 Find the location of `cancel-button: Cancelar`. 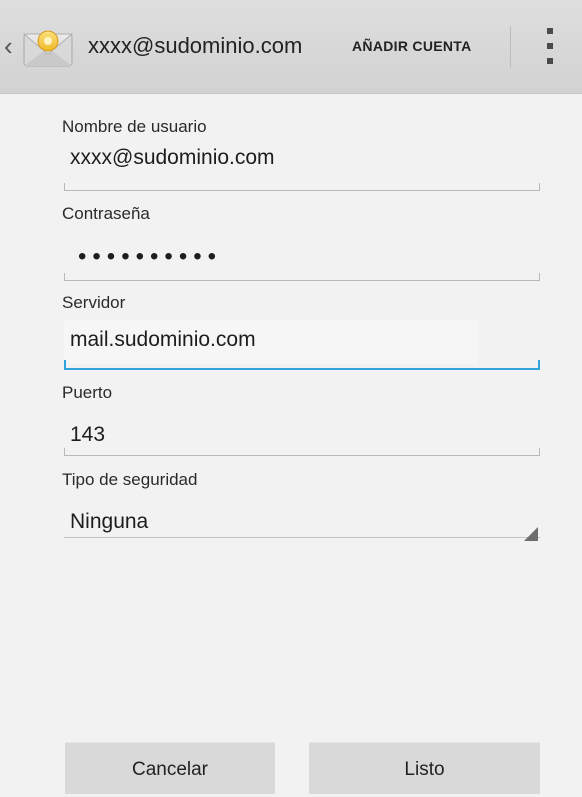

cancel-button: Cancelar is located at coordinates (170, 768).